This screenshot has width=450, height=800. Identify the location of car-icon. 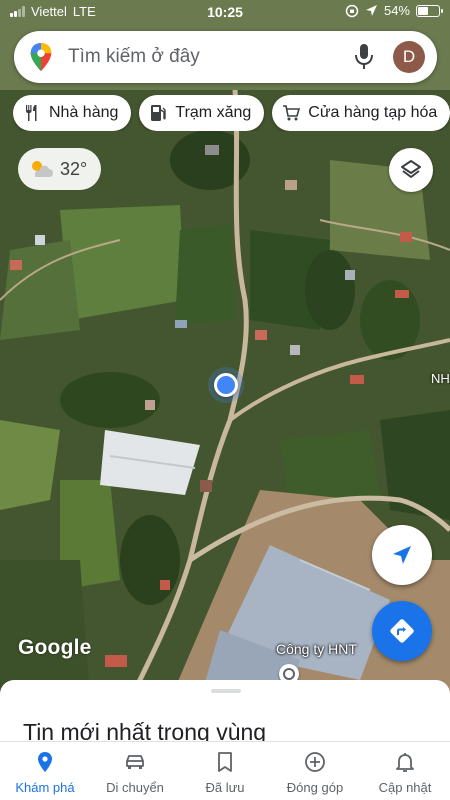
(135, 762).